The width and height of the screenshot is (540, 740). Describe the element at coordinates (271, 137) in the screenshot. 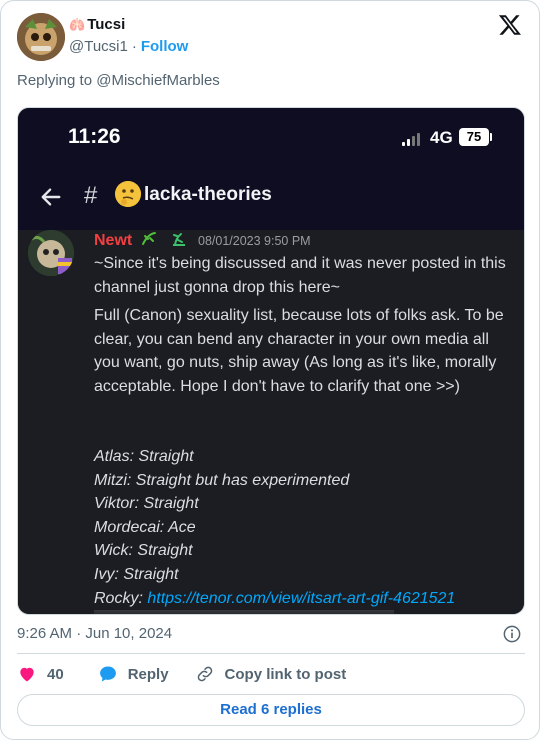

I see `phone-status-bar: 11:26 4G 75` at that location.